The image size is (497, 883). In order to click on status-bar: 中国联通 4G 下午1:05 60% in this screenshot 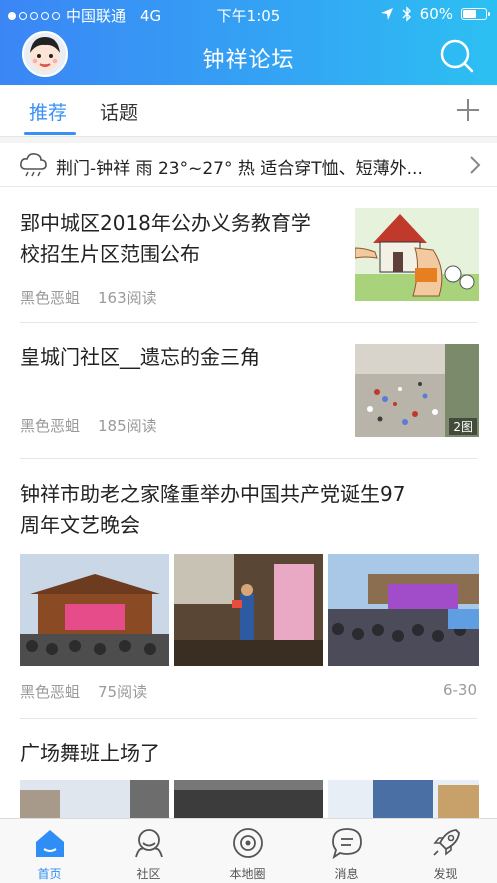, I will do `click(248, 14)`.